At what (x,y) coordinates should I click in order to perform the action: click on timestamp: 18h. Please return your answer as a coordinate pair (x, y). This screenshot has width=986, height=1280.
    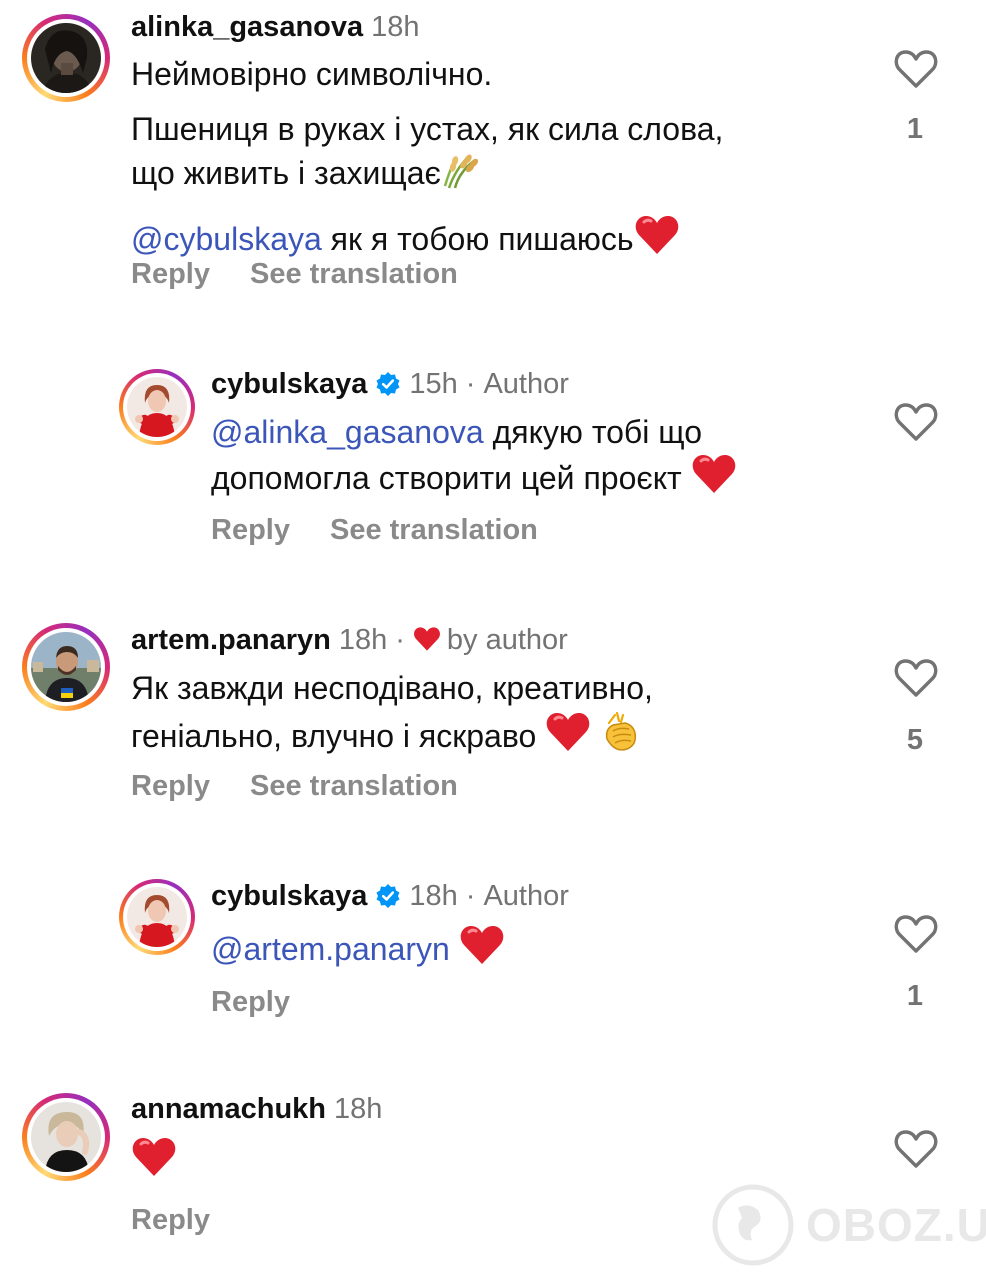
    Looking at the image, I should click on (358, 1109).